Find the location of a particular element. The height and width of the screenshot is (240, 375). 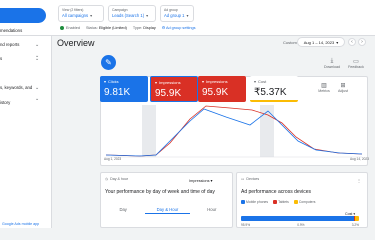

view-selector: View (2 filters) All campaigns ▾ is located at coordinates (81, 13).